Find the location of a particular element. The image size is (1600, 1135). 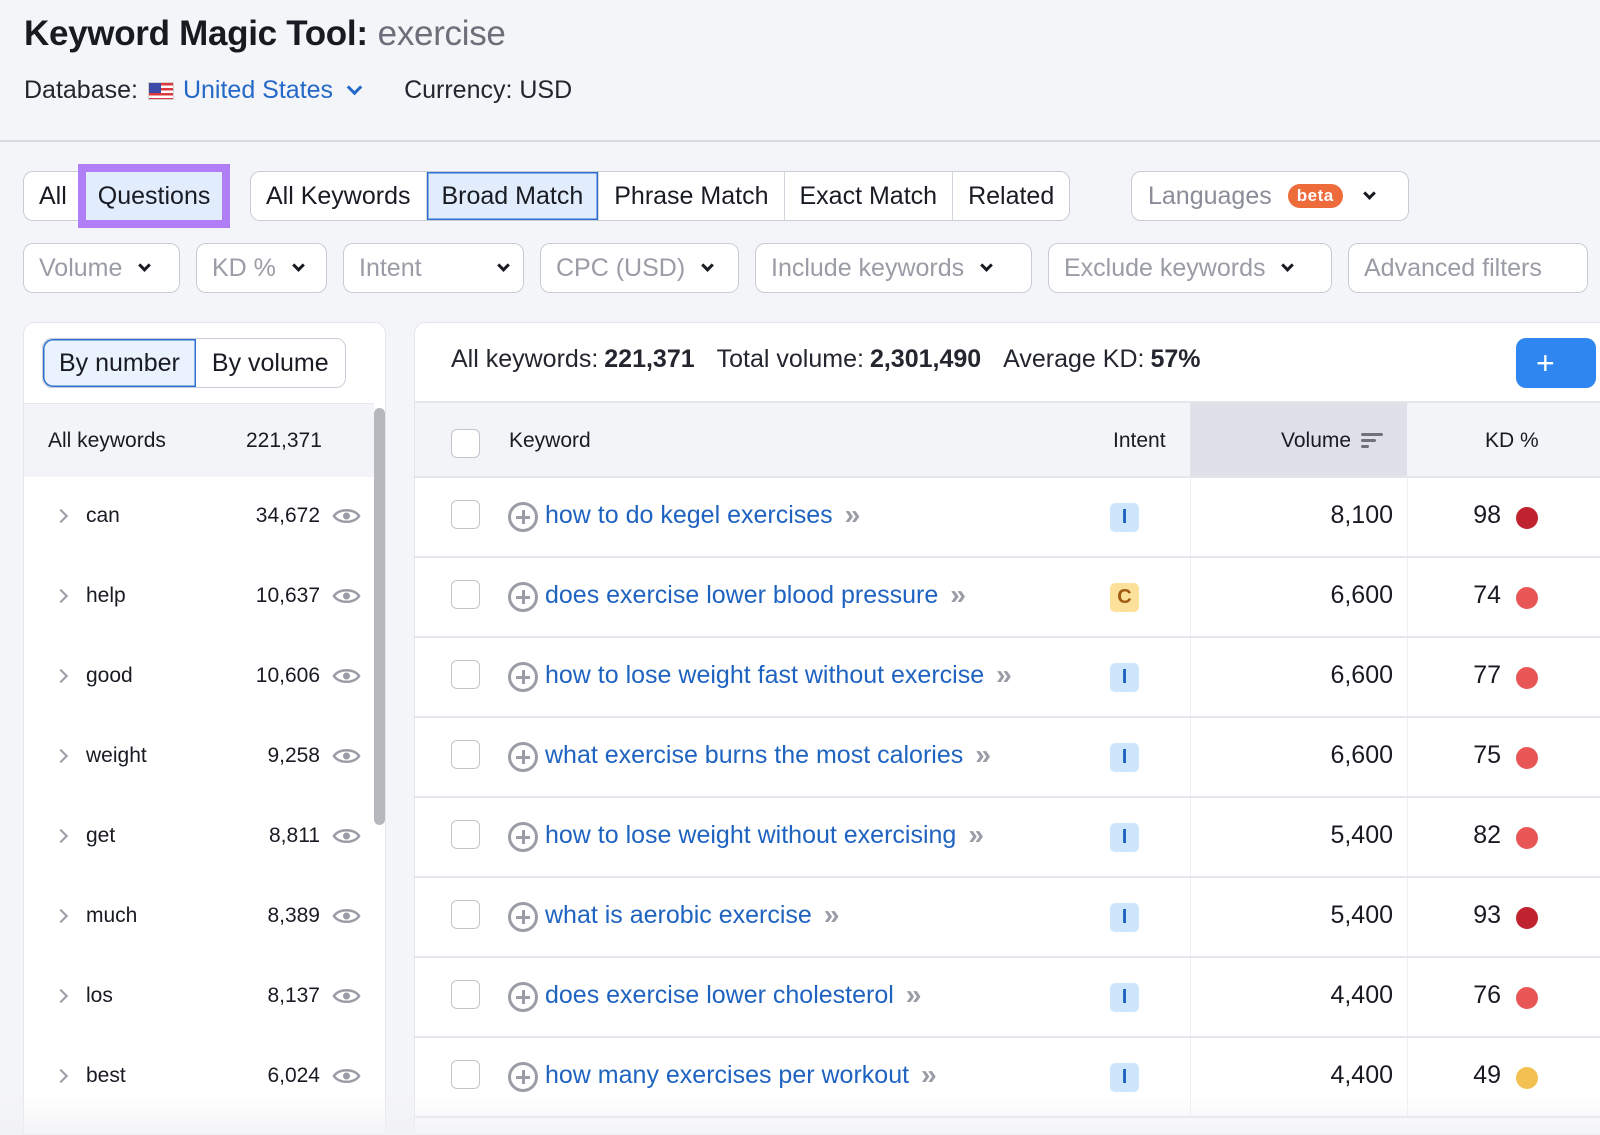

keyword-link: does exercise lower blood pressure ›› is located at coordinates (755, 595).